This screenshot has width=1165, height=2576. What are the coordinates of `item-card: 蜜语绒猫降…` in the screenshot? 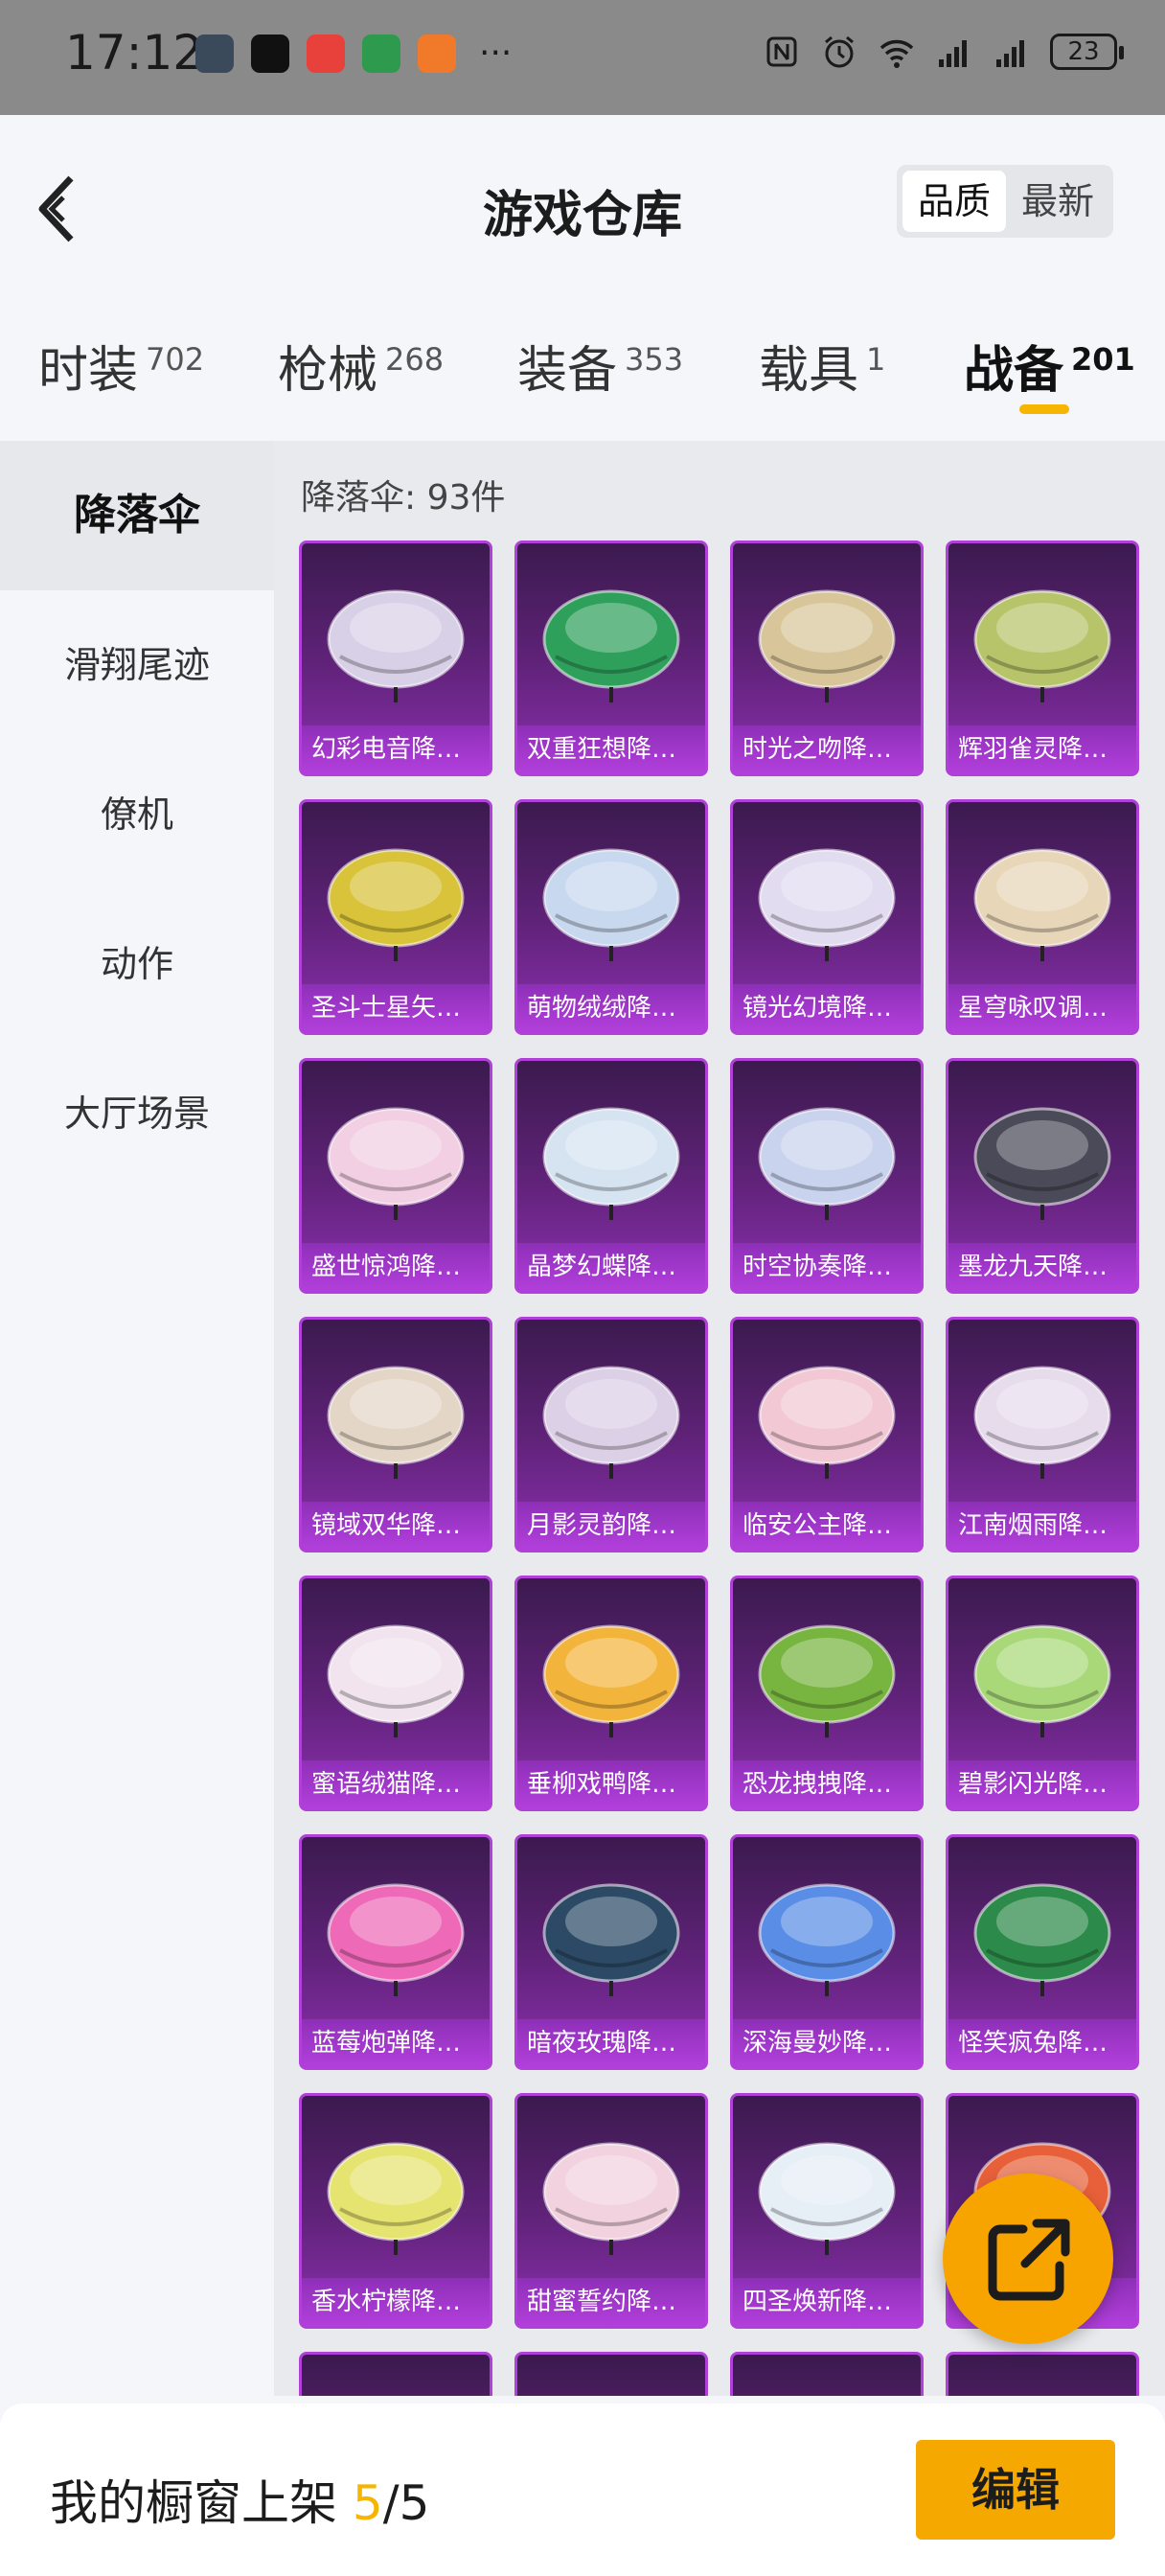 It's located at (395, 1693).